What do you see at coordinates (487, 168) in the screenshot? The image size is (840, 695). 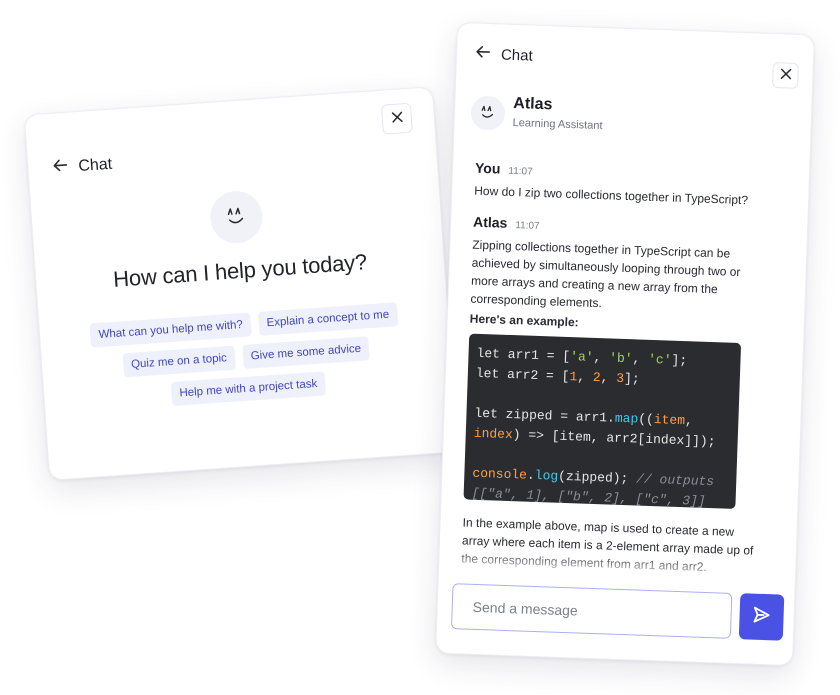 I see `message-author: You` at bounding box center [487, 168].